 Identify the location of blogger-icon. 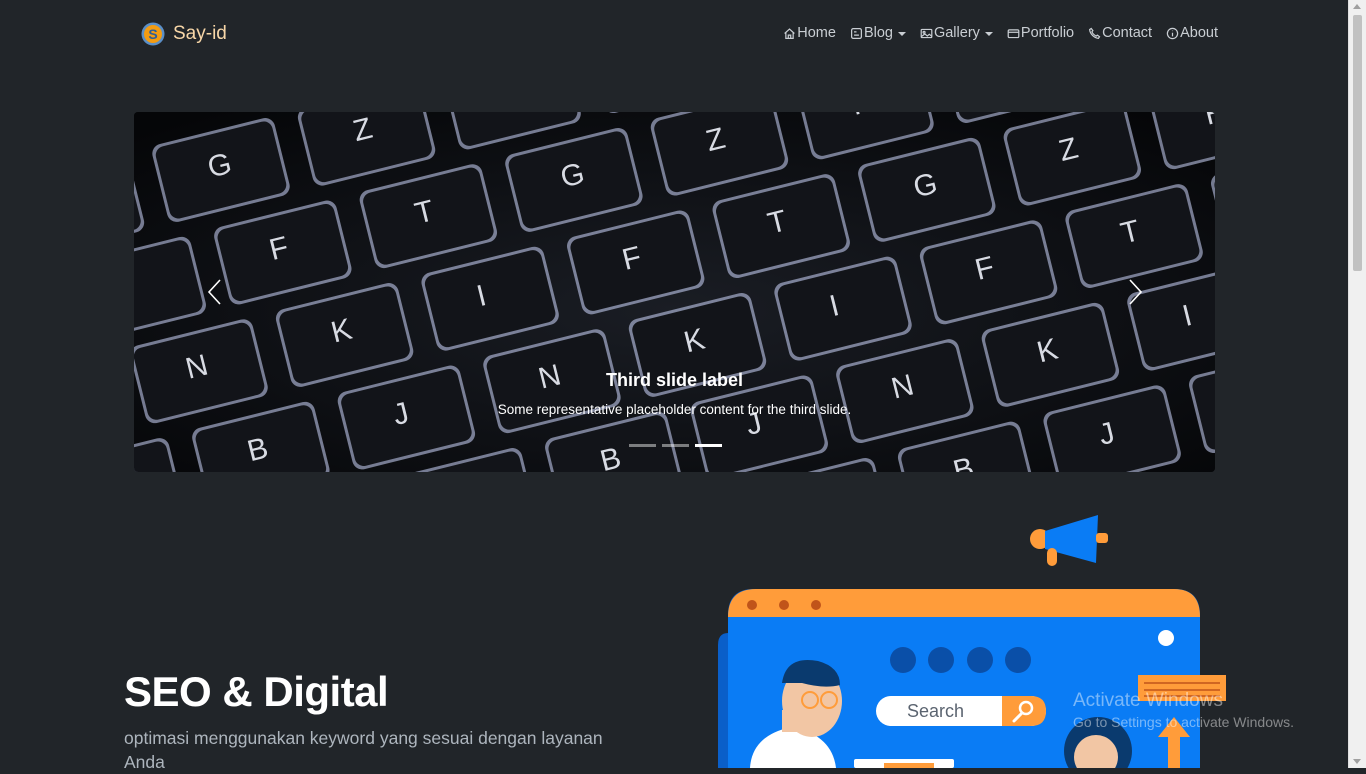
(856, 33).